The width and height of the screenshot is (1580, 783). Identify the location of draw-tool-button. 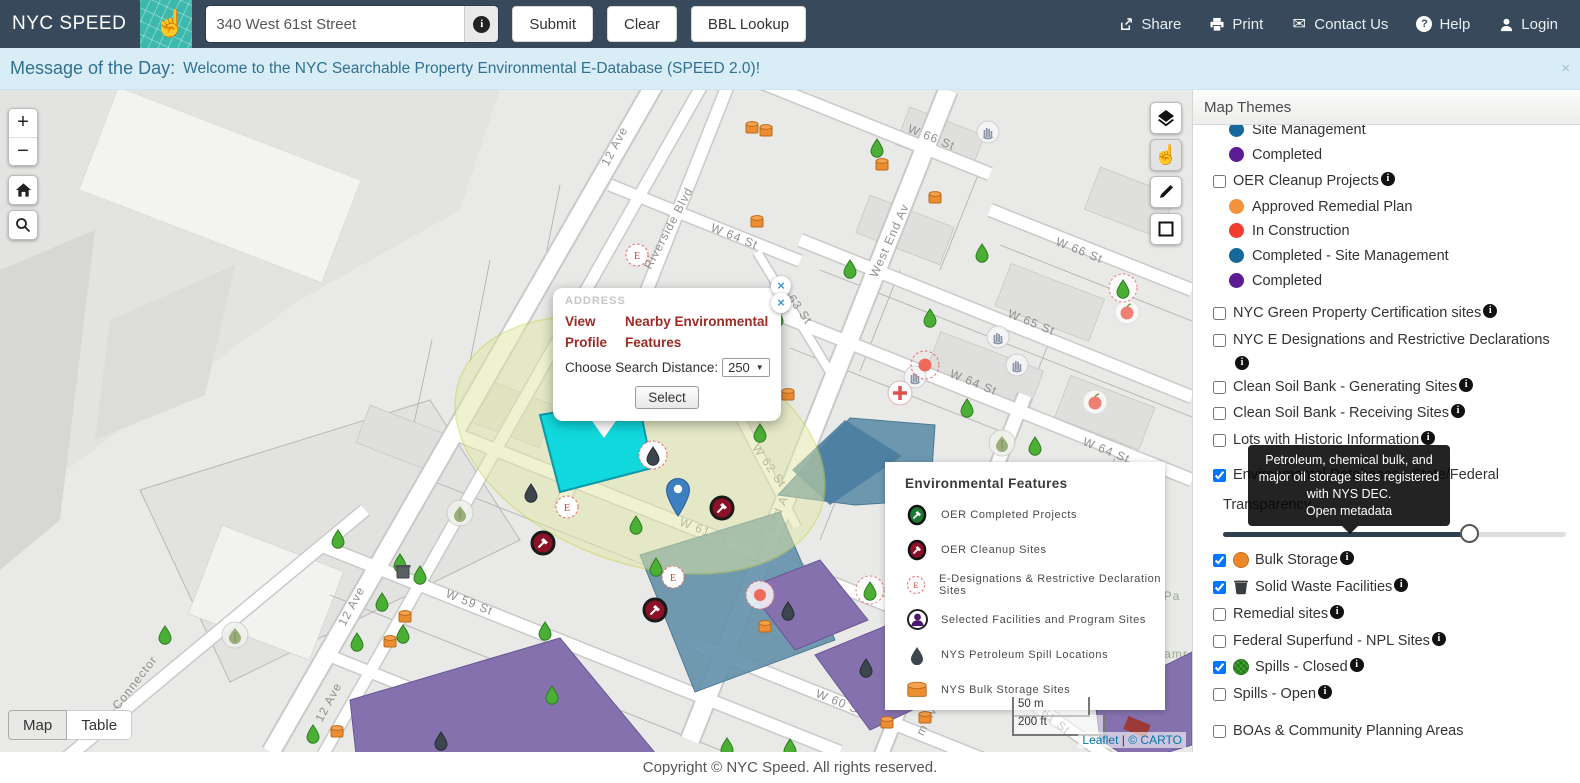
(1166, 192).